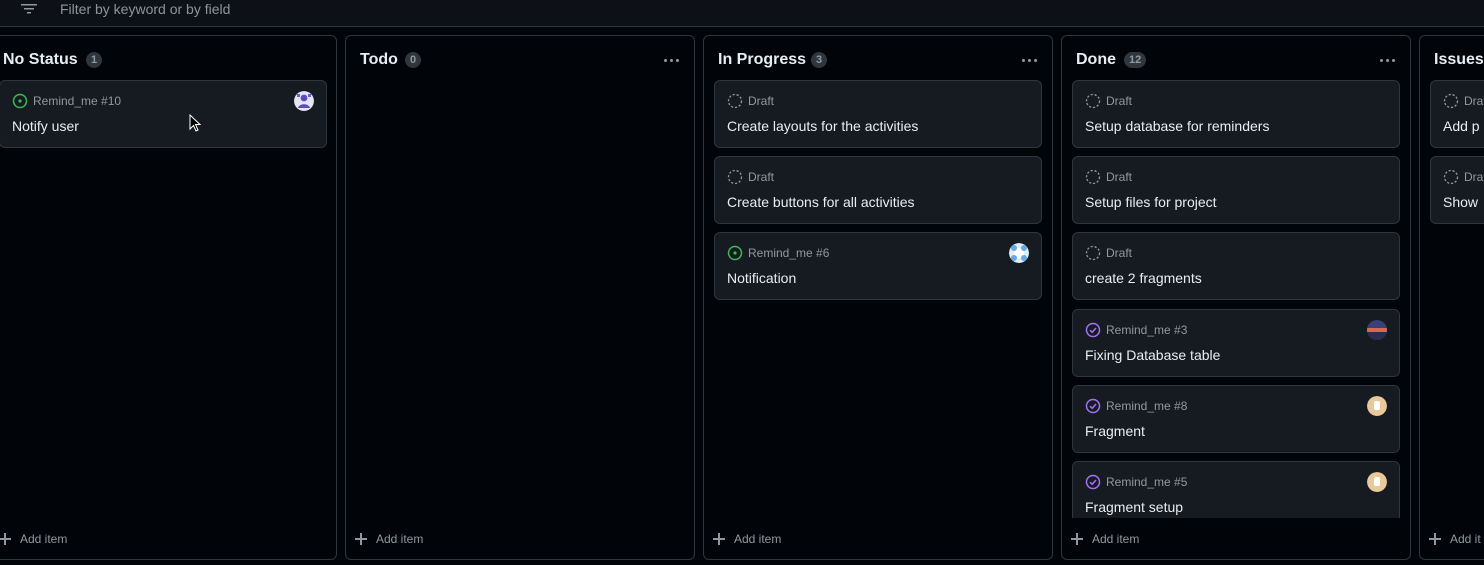  I want to click on card-title: Fragment setup, so click(1134, 507).